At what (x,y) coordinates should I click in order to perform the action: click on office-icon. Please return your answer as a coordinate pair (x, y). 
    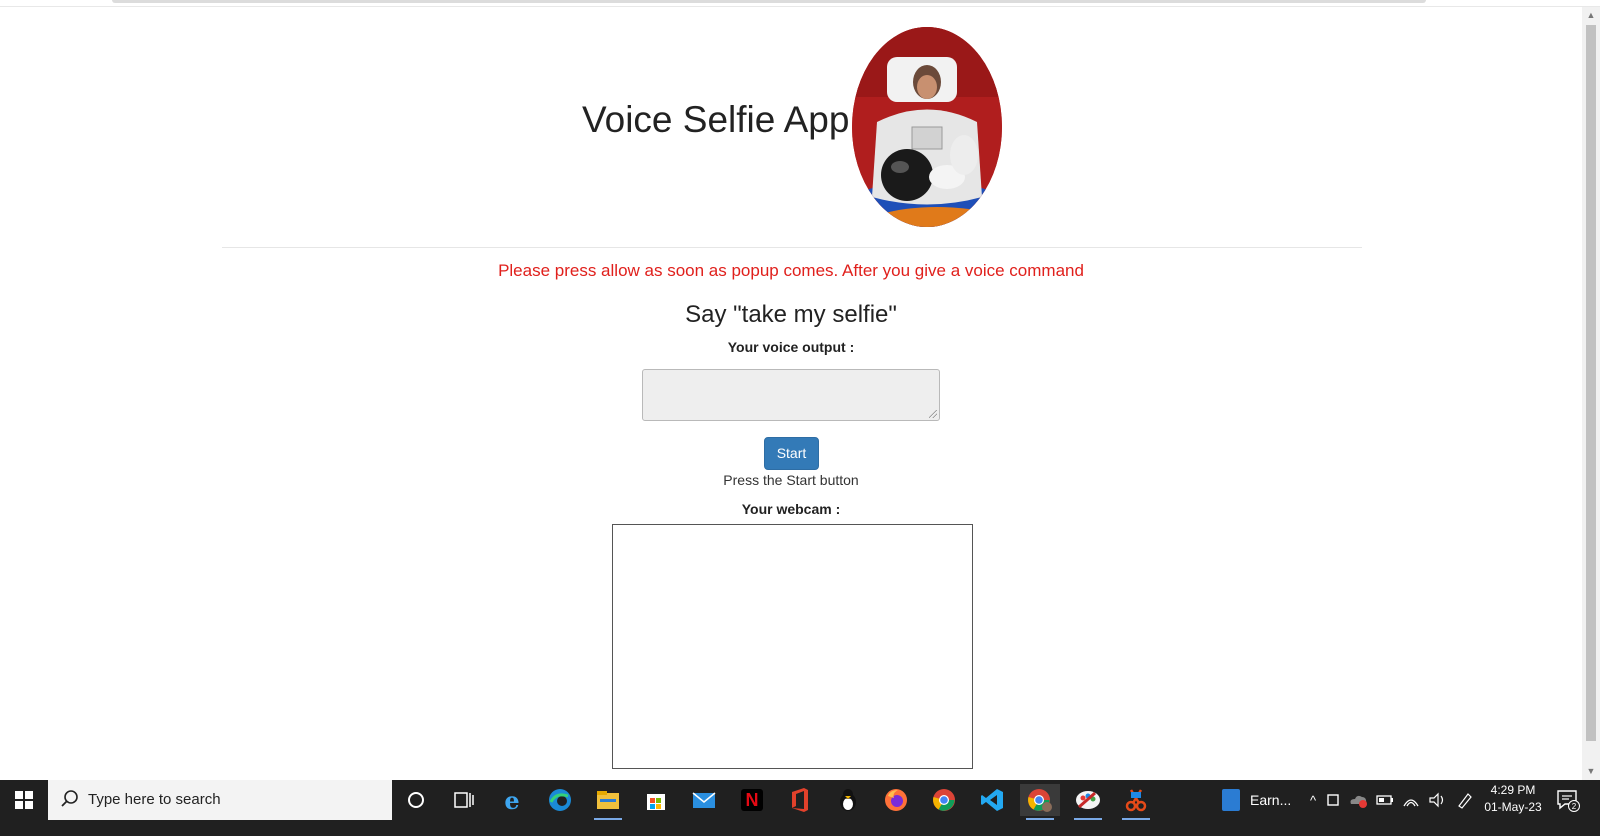
    Looking at the image, I should click on (800, 800).